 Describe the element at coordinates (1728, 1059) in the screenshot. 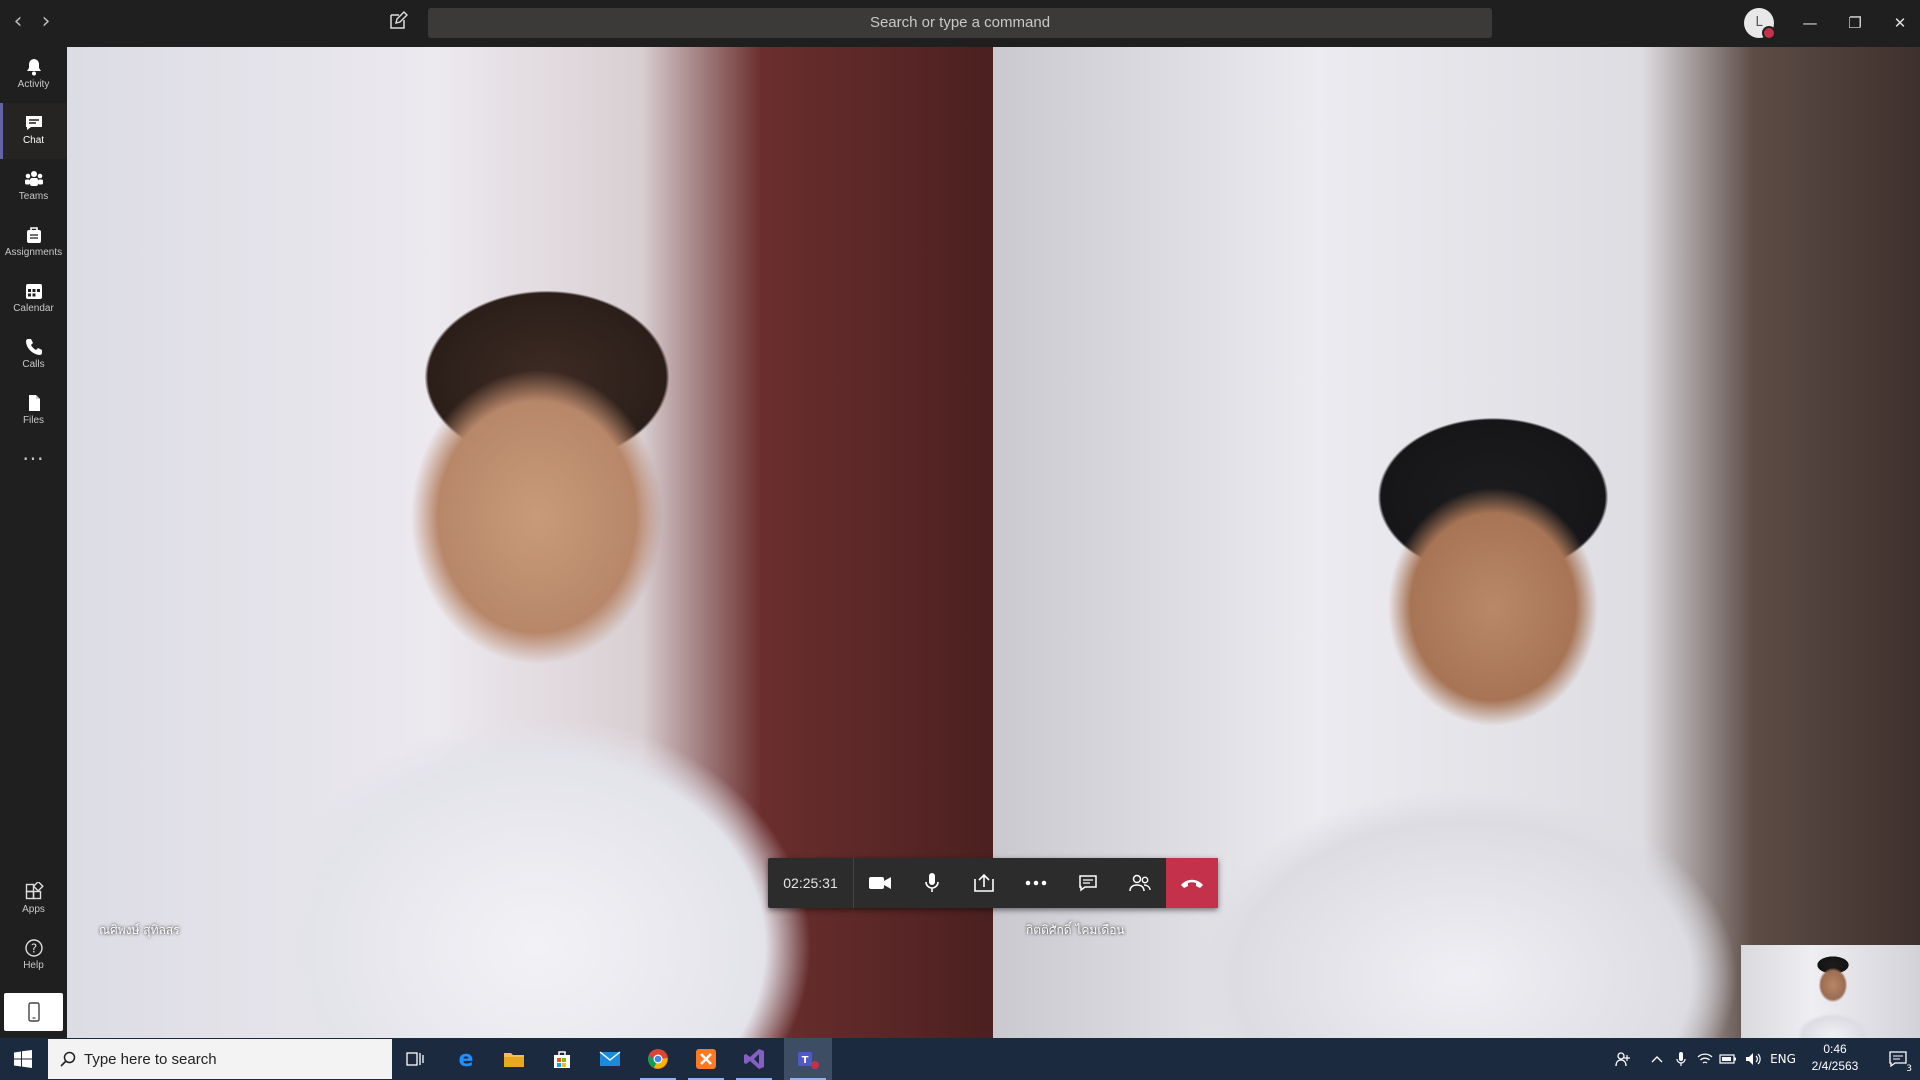

I see `battery-icon` at that location.